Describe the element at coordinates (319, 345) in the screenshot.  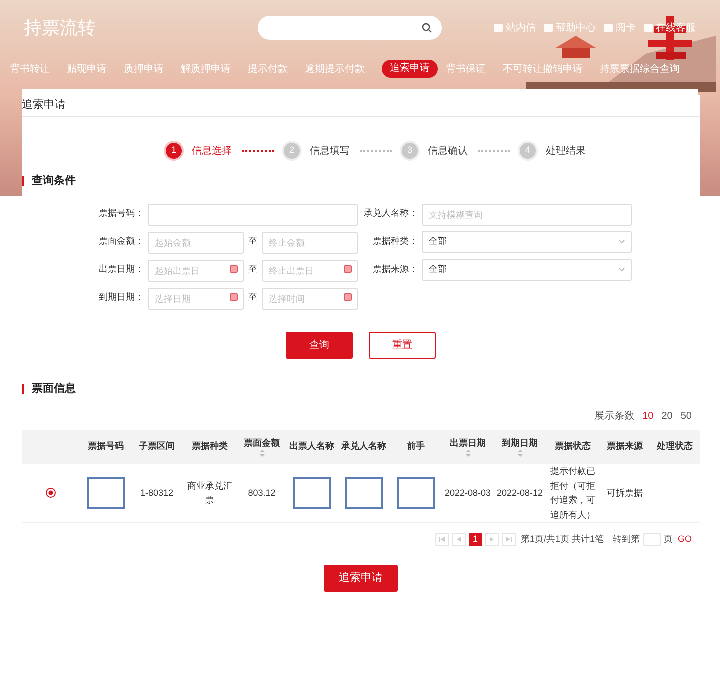
I see `query-button: 查询` at that location.